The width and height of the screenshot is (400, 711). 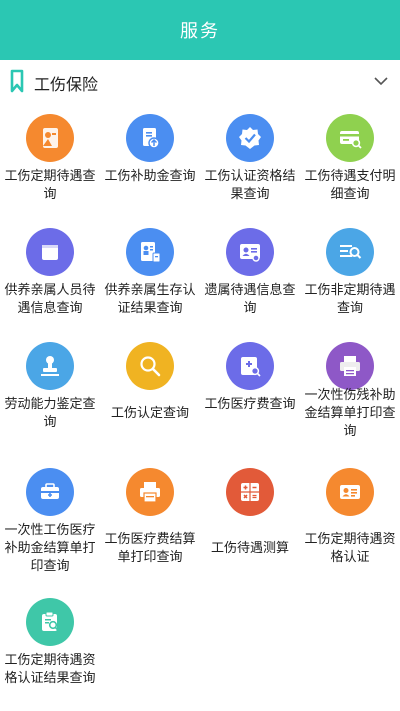 What do you see at coordinates (250, 185) in the screenshot?
I see `service-label: 工伤认证资格结果查询` at bounding box center [250, 185].